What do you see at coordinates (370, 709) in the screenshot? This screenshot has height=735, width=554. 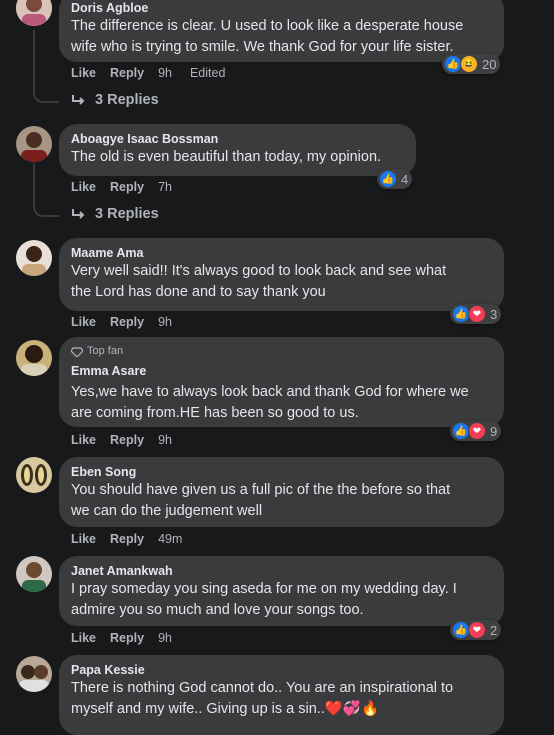 I see `fire-emoji-icon: 🔥` at bounding box center [370, 709].